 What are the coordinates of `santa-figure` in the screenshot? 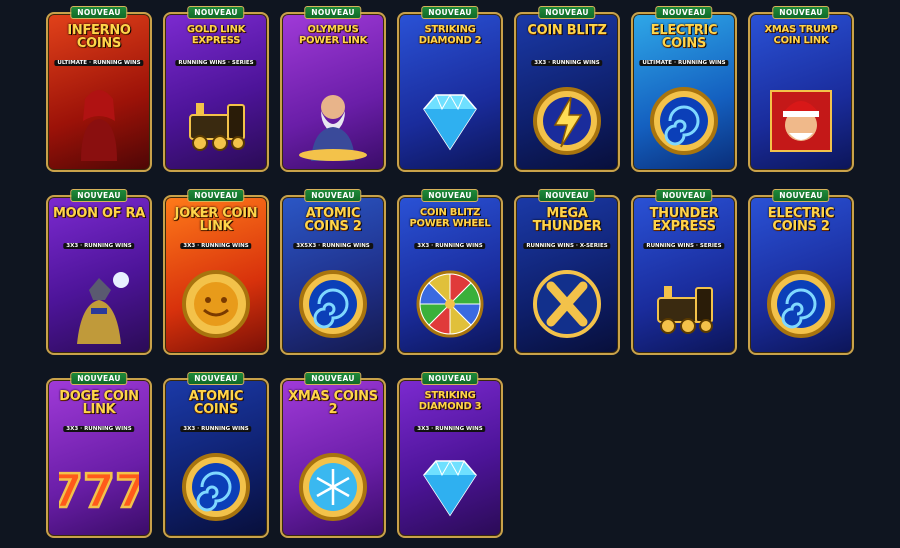 It's located at (801, 121).